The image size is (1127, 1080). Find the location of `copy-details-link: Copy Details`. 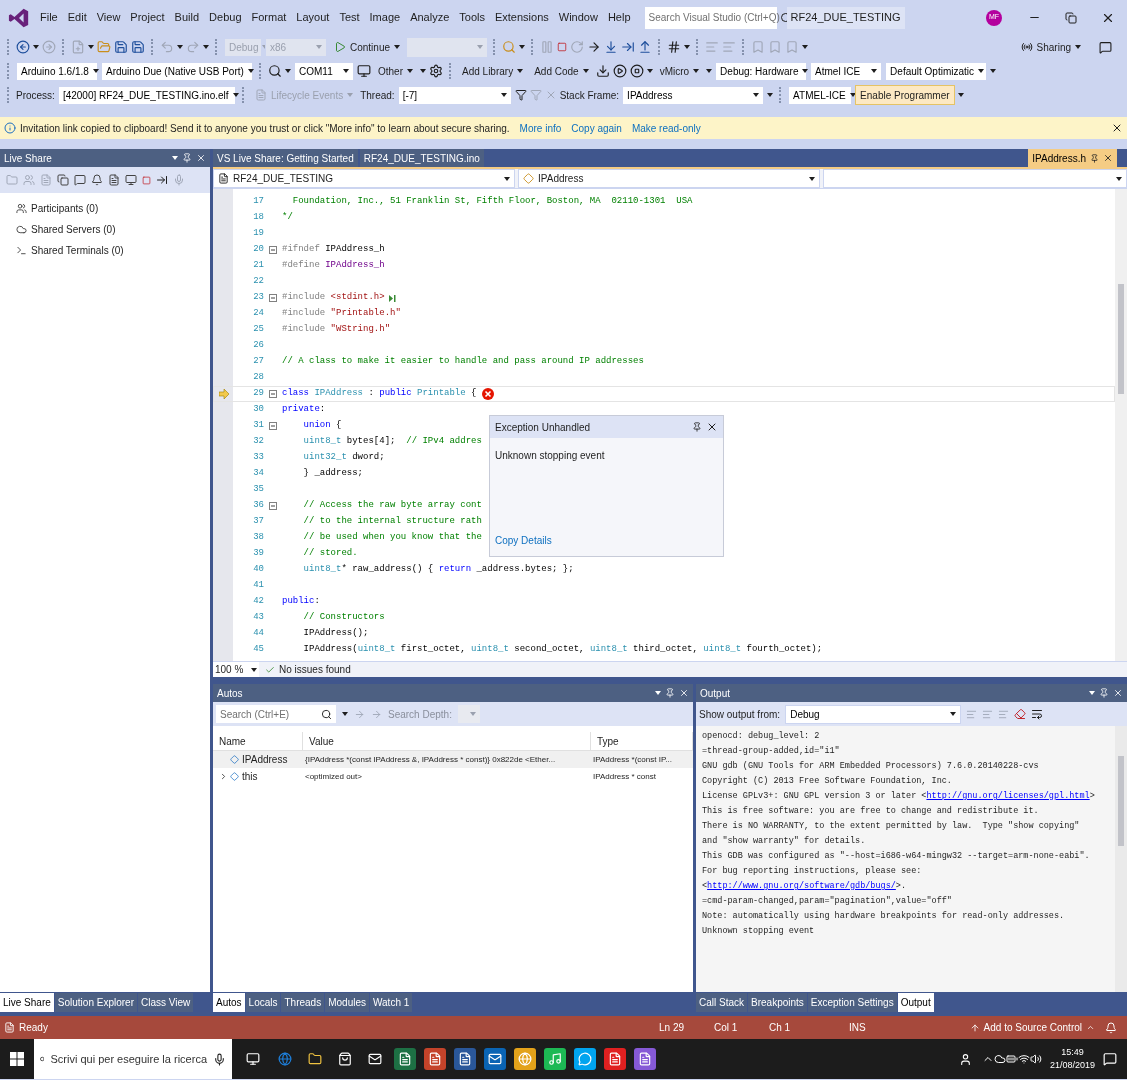

copy-details-link: Copy Details is located at coordinates (523, 540).